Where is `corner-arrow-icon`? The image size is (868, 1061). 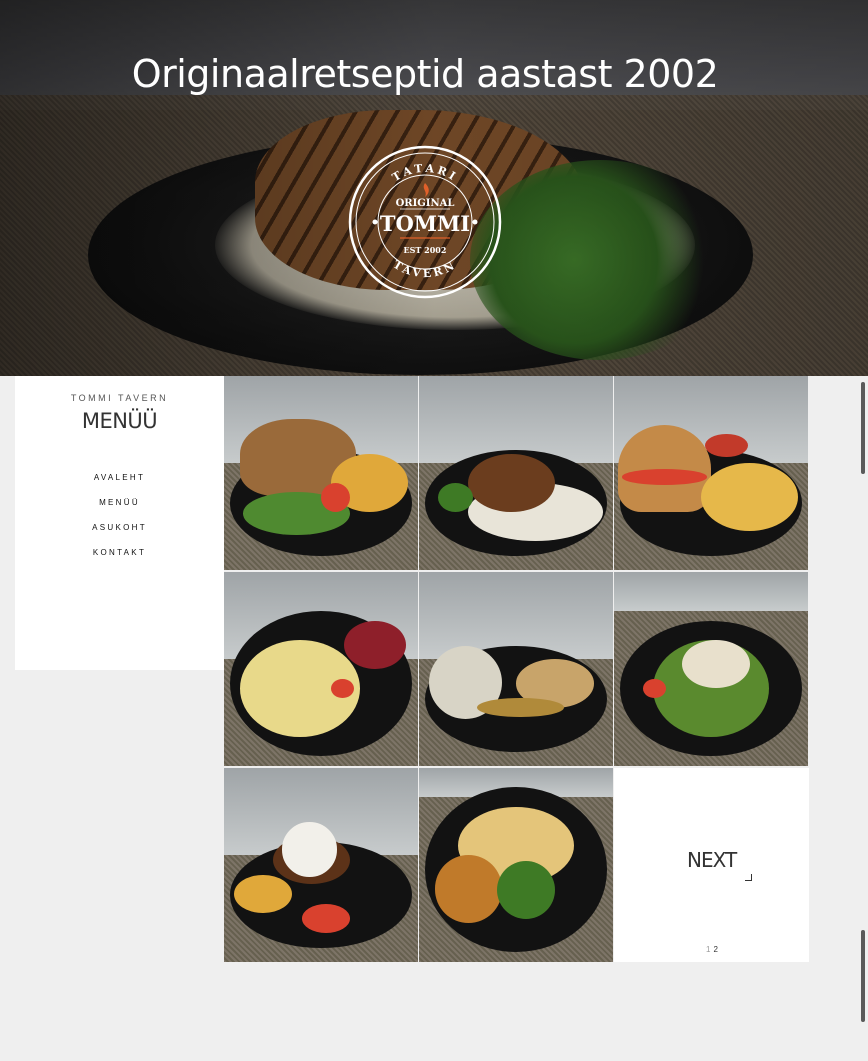 corner-arrow-icon is located at coordinates (748, 877).